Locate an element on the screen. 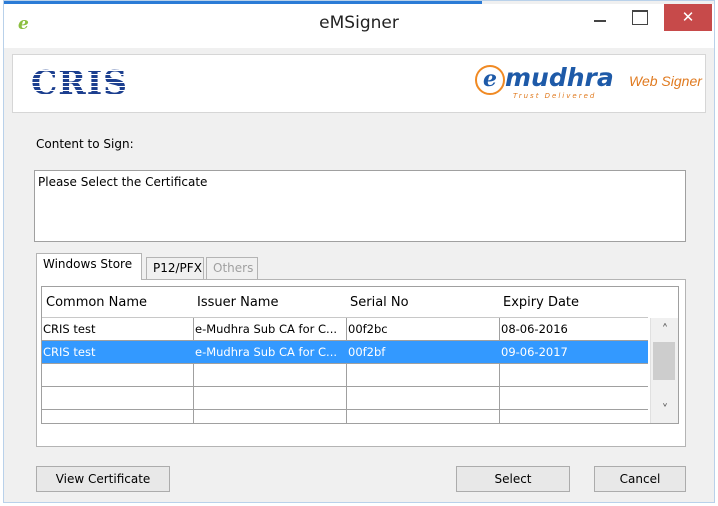 The image size is (718, 506). close-button: ✕ is located at coordinates (688, 17).